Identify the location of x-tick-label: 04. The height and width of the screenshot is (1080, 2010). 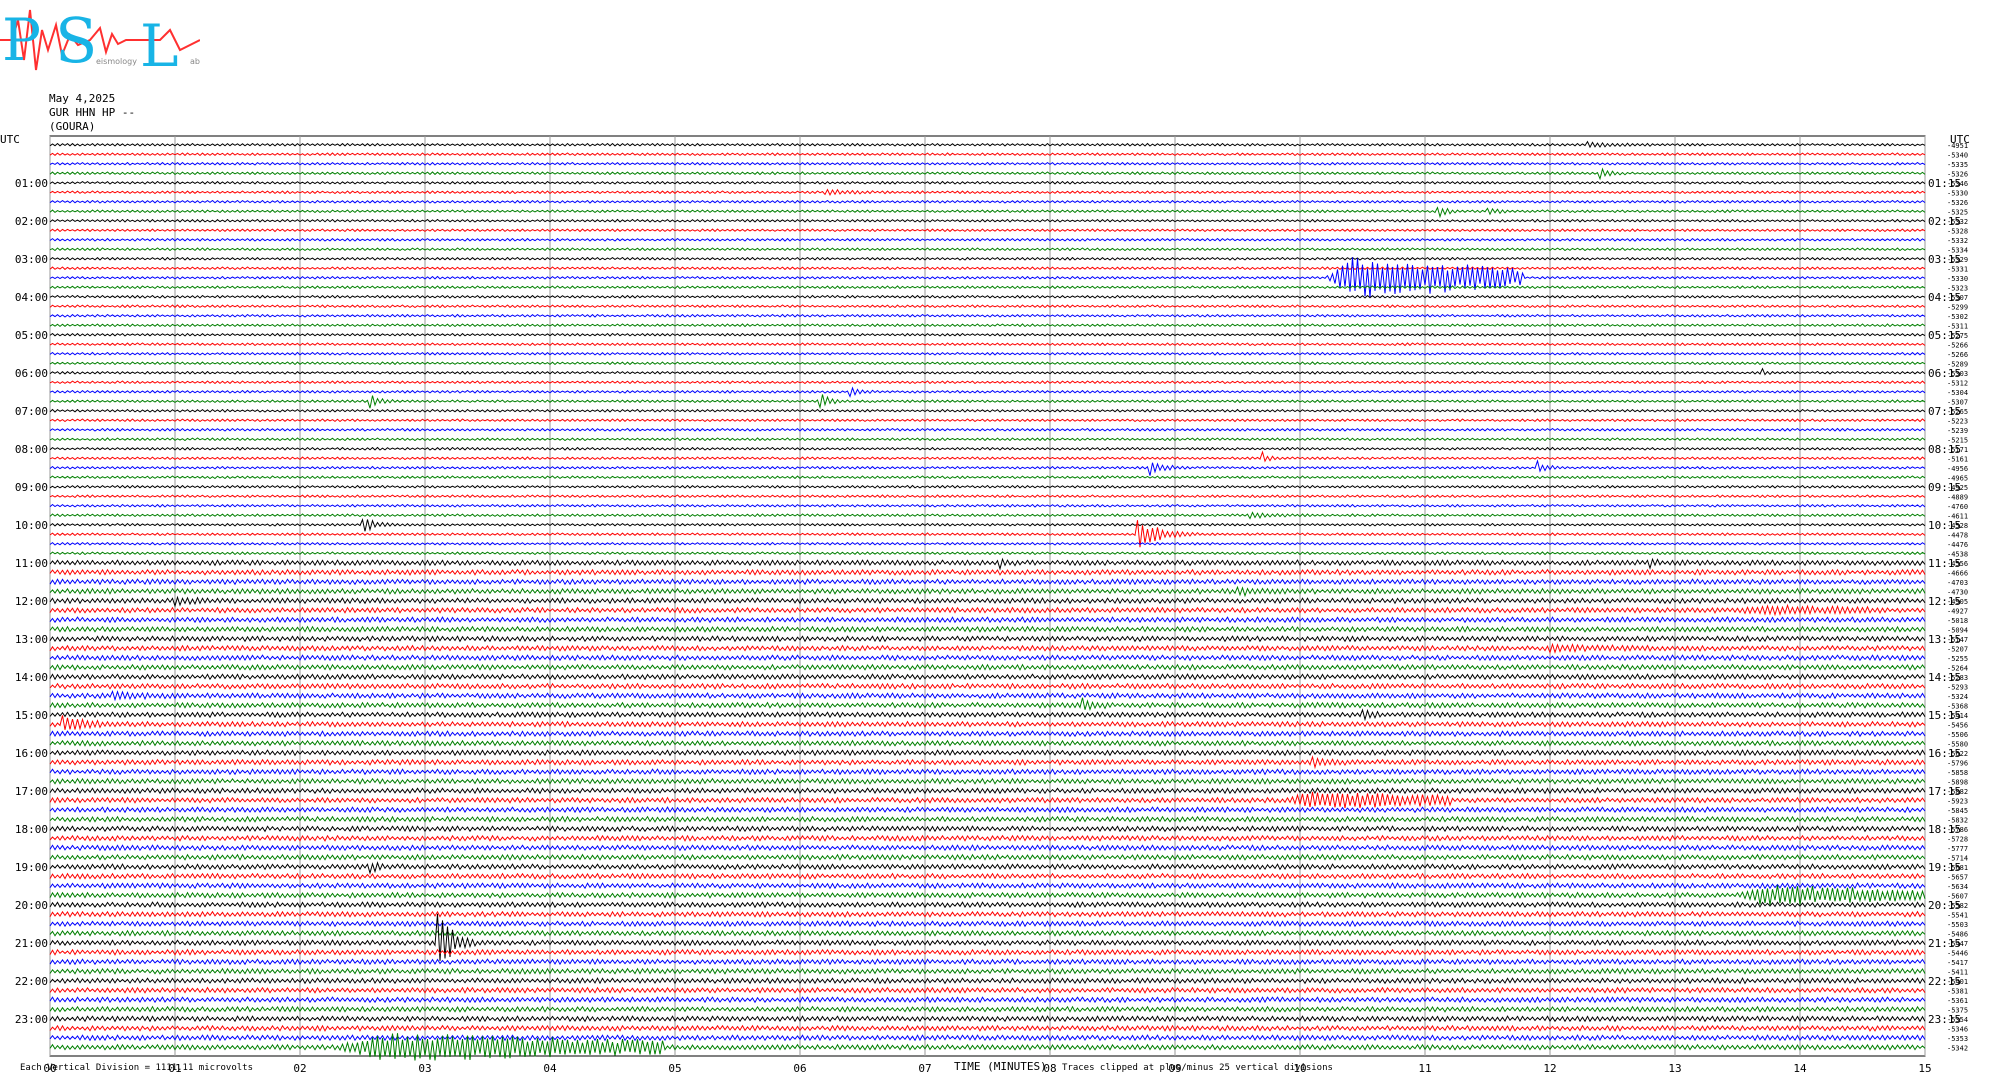
(550, 1068).